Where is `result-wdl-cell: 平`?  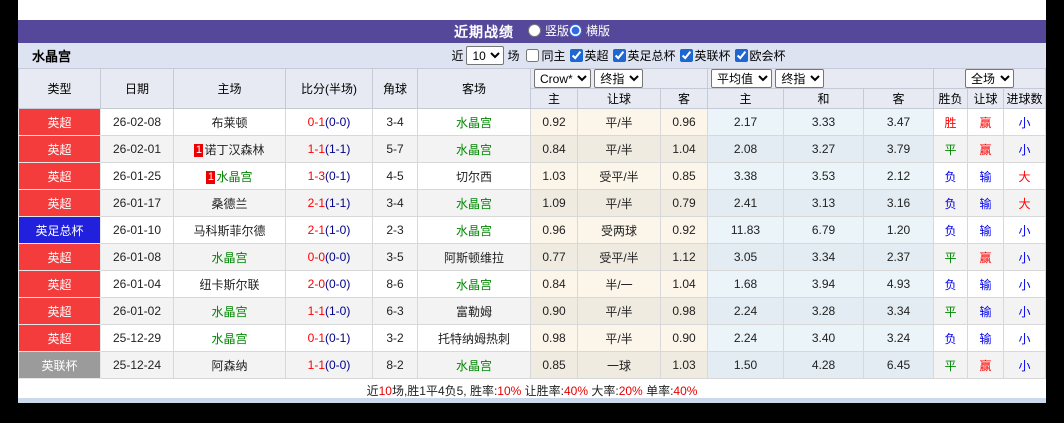 result-wdl-cell: 平 is located at coordinates (951, 257).